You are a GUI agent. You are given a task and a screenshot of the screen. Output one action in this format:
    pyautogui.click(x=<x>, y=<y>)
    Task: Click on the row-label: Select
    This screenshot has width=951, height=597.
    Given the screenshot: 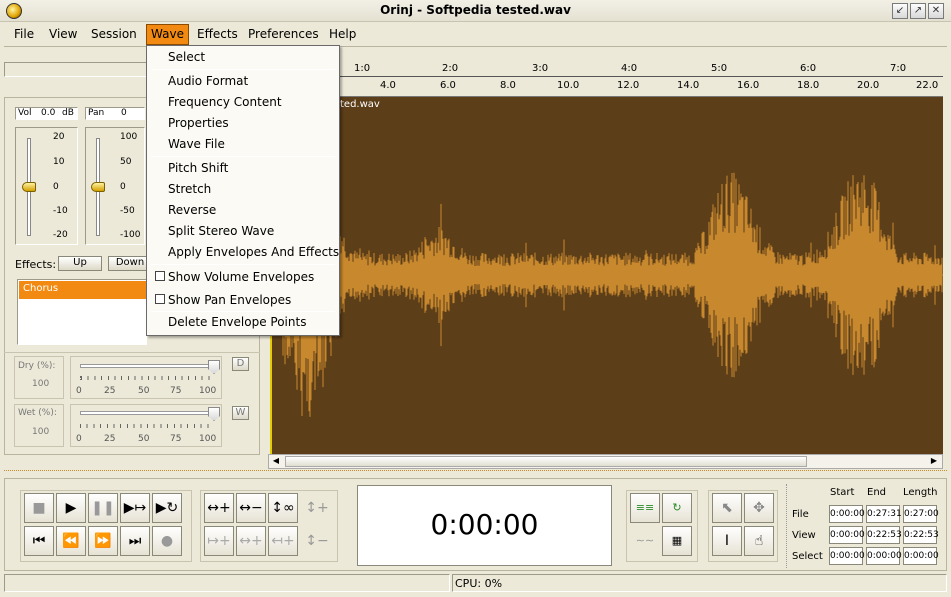 What is the action you would take?
    pyautogui.click(x=807, y=556)
    